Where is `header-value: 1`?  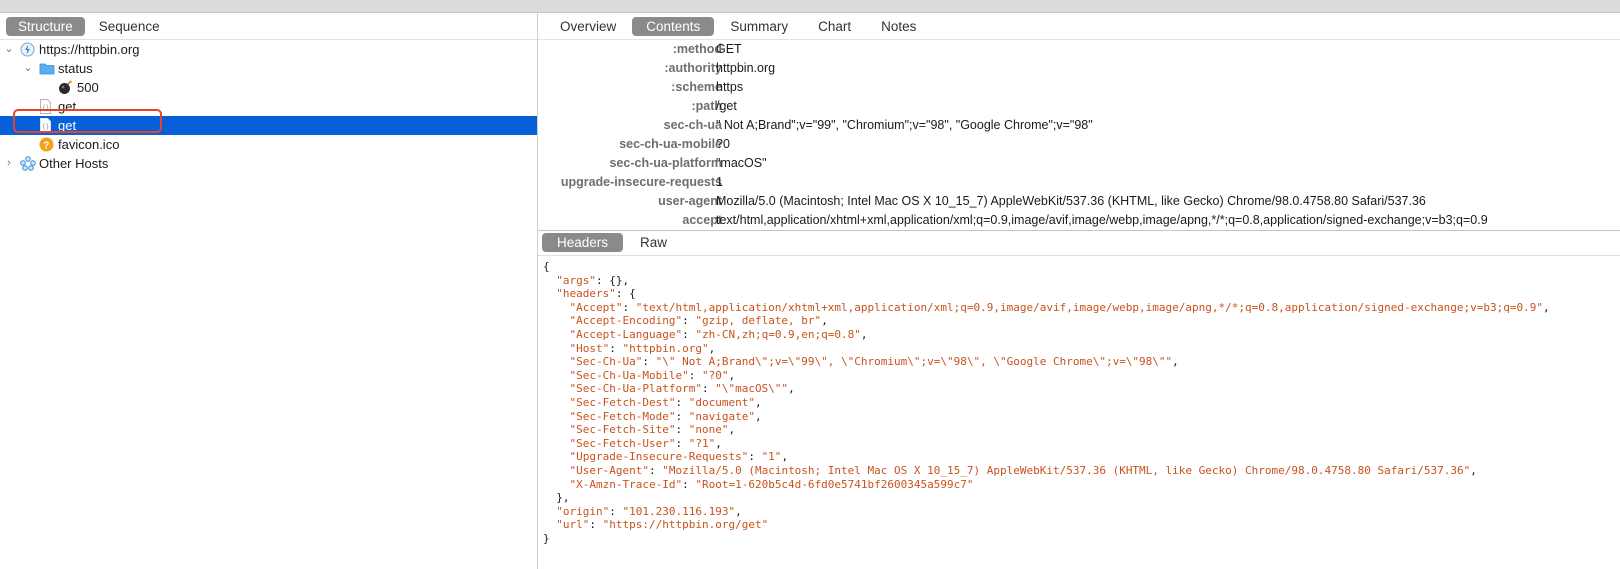
header-value: 1 is located at coordinates (719, 182).